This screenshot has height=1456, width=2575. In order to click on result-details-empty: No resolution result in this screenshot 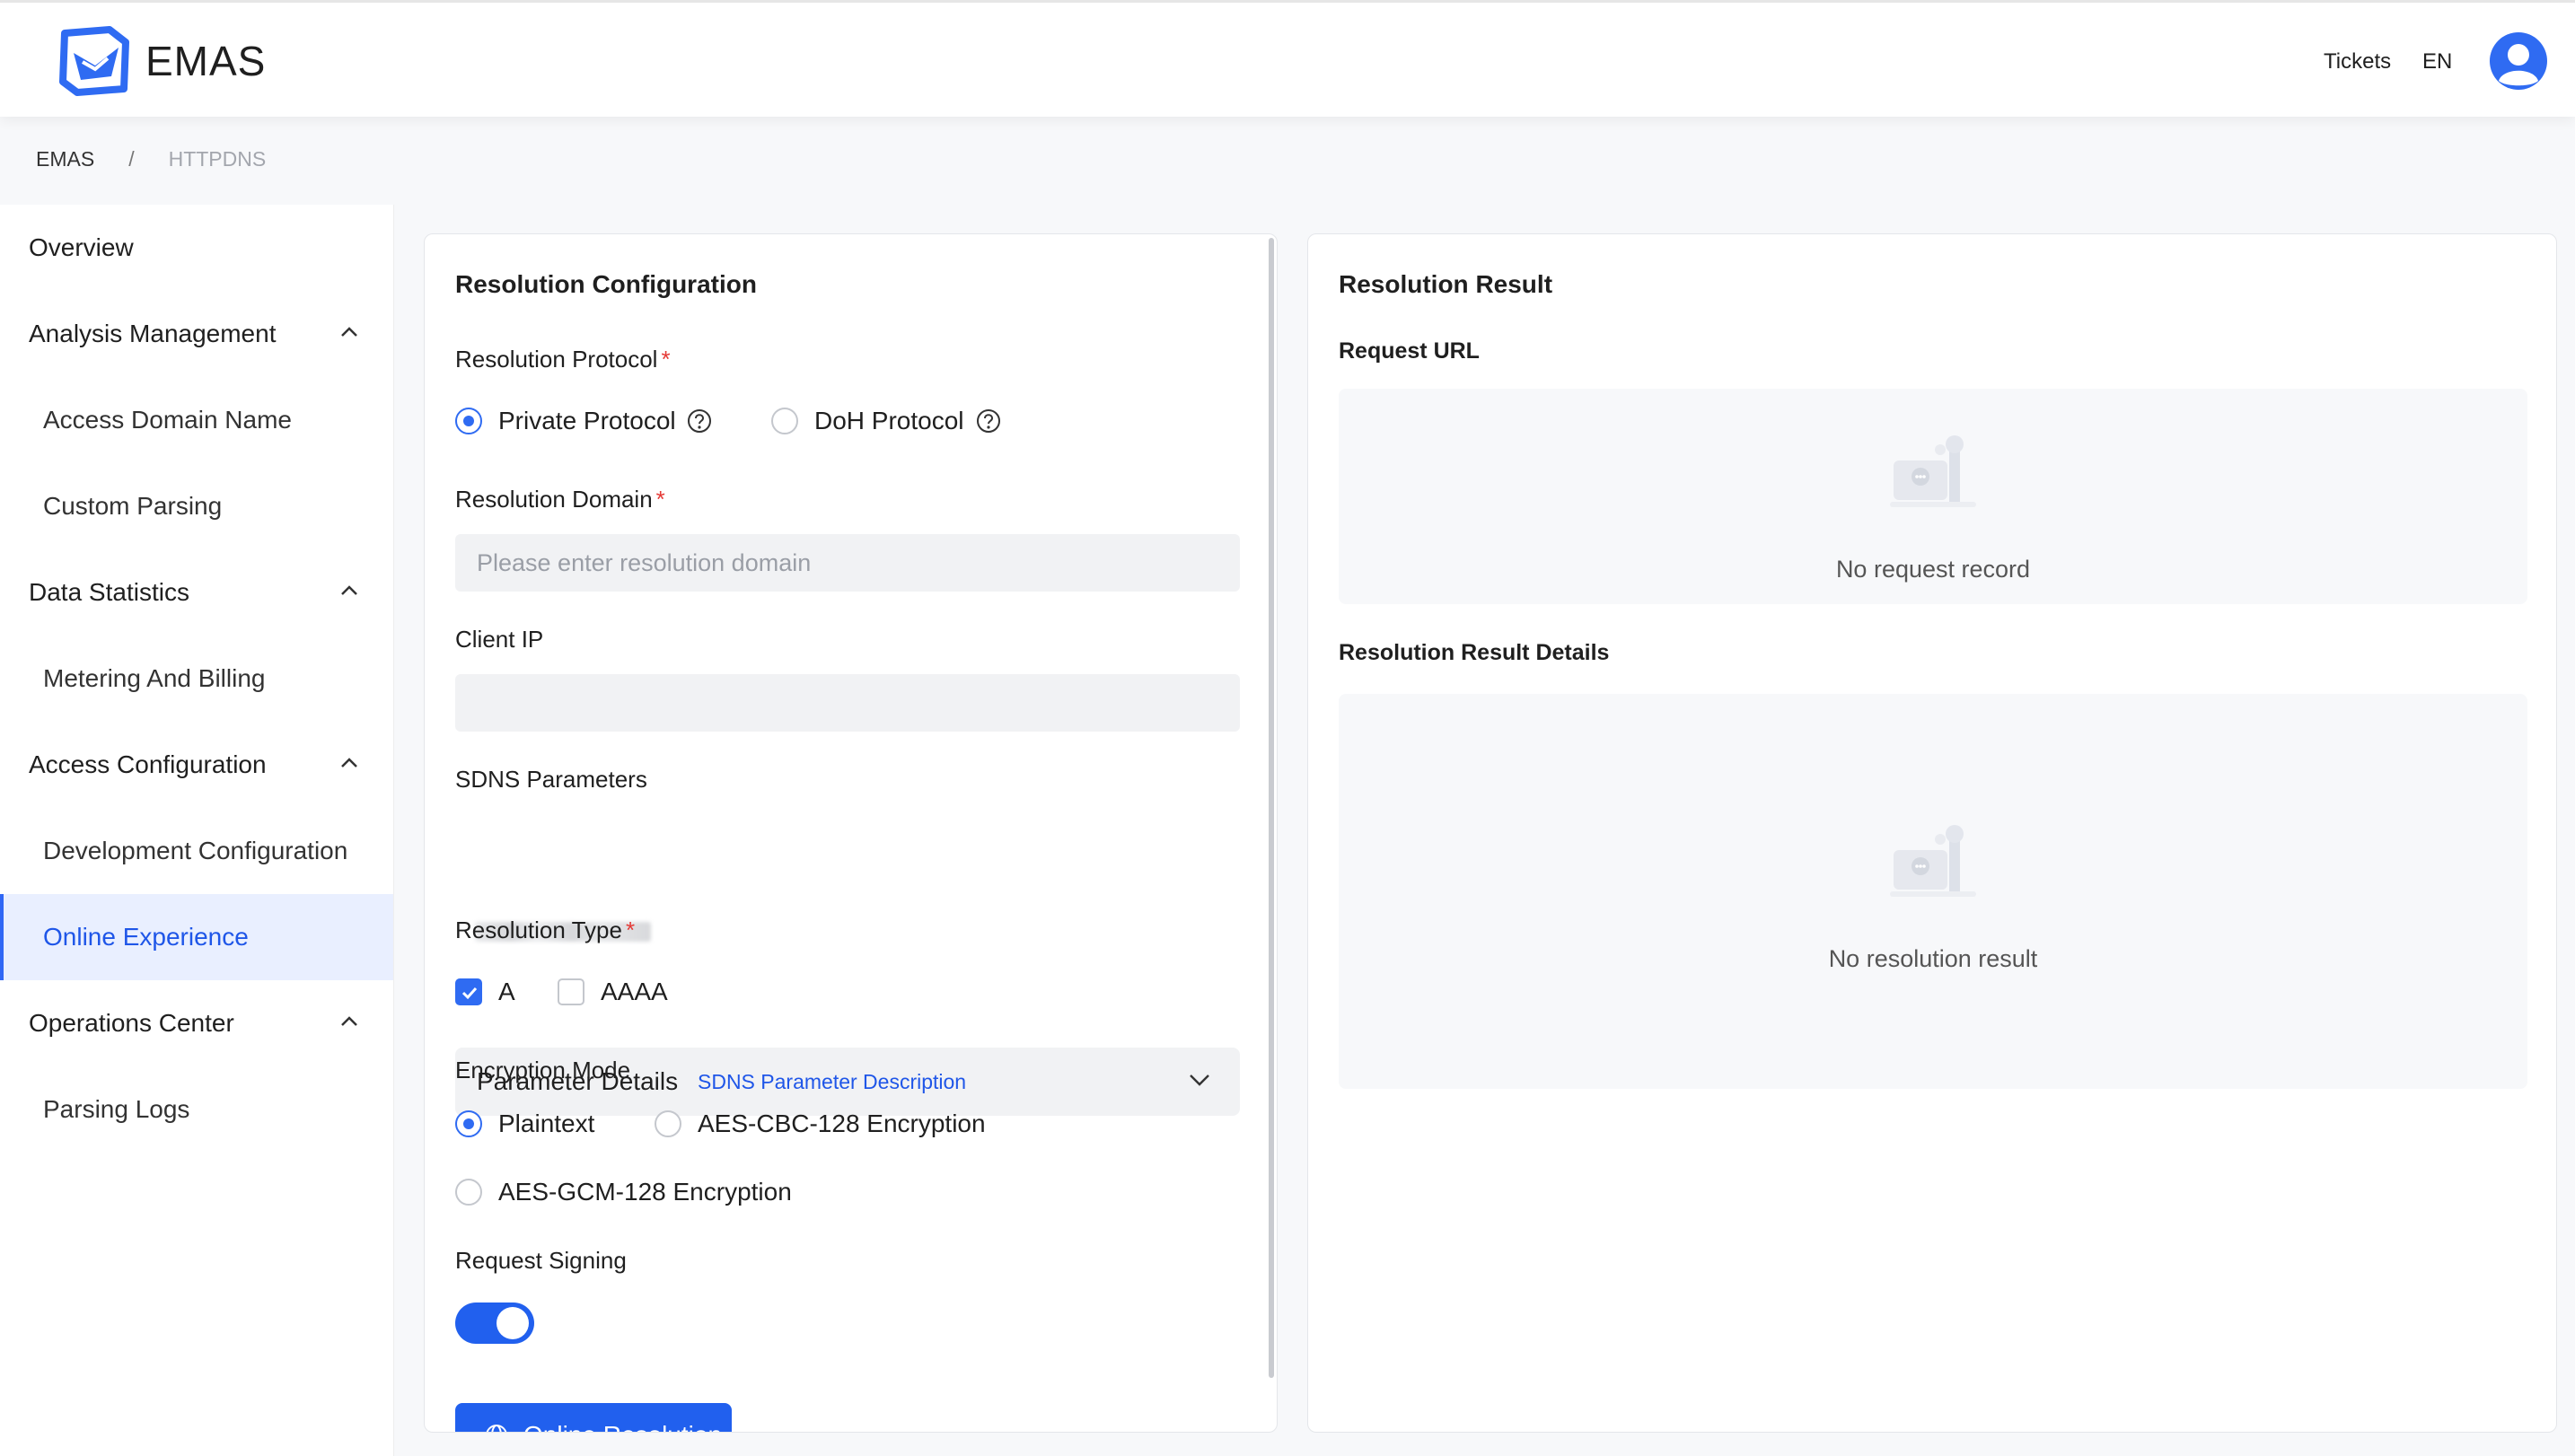, I will do `click(1933, 891)`.